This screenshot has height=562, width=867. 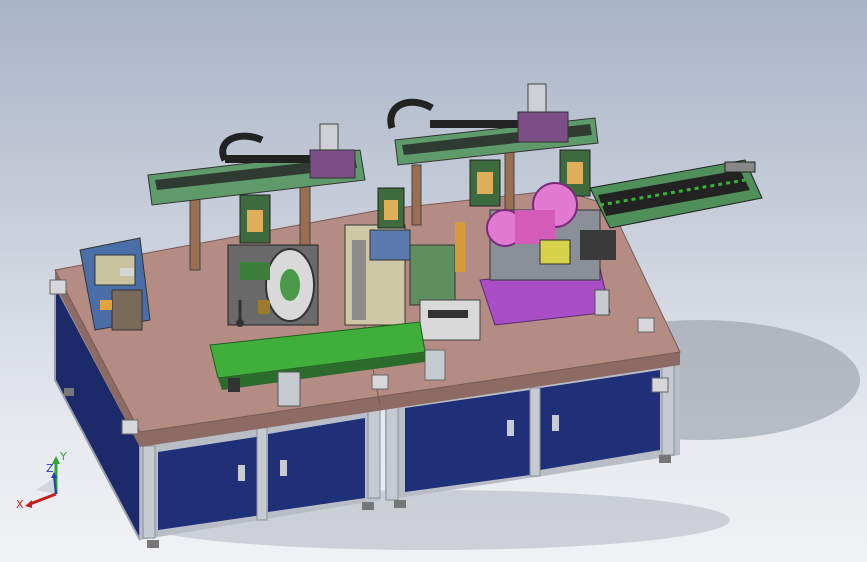 What do you see at coordinates (20, 504) in the screenshot?
I see `x-axis-label: X` at bounding box center [20, 504].